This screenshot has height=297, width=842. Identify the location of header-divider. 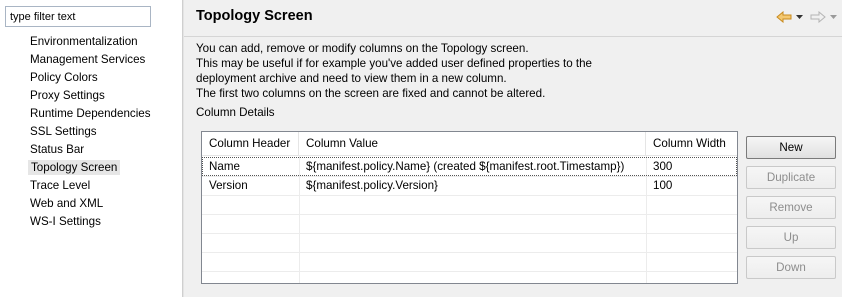
(513, 36).